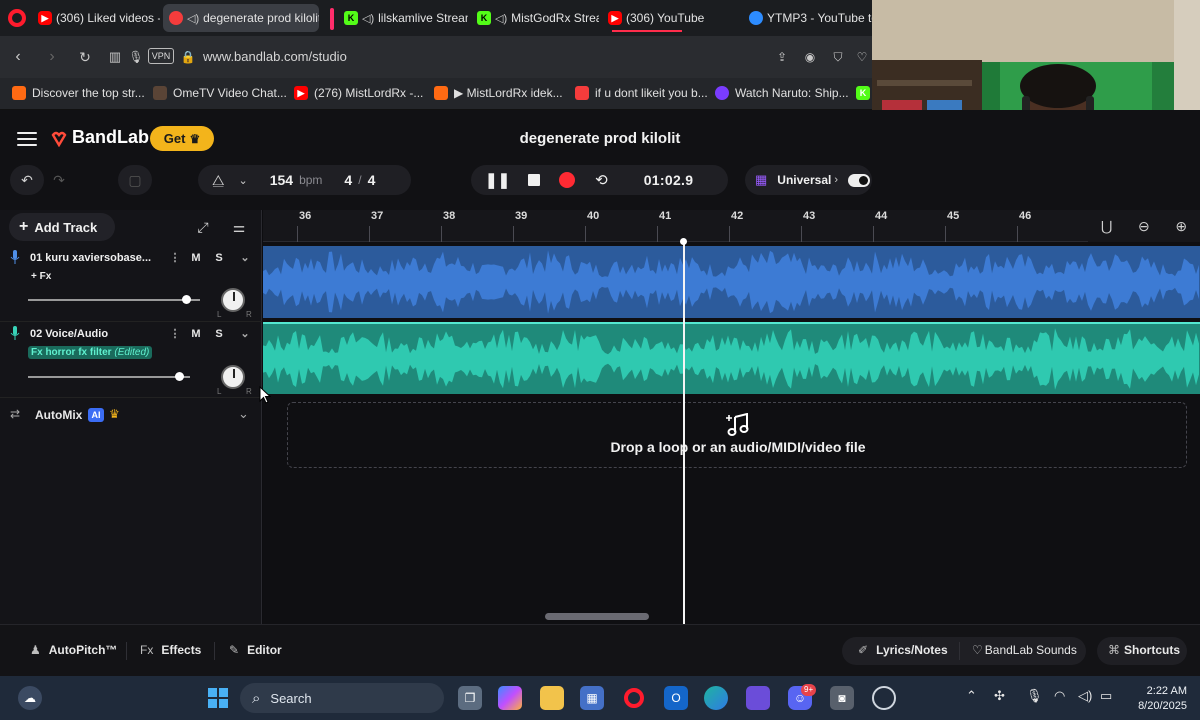 The width and height of the screenshot is (1200, 720). What do you see at coordinates (372, 180) in the screenshot?
I see `time-signature-denominator: 4` at bounding box center [372, 180].